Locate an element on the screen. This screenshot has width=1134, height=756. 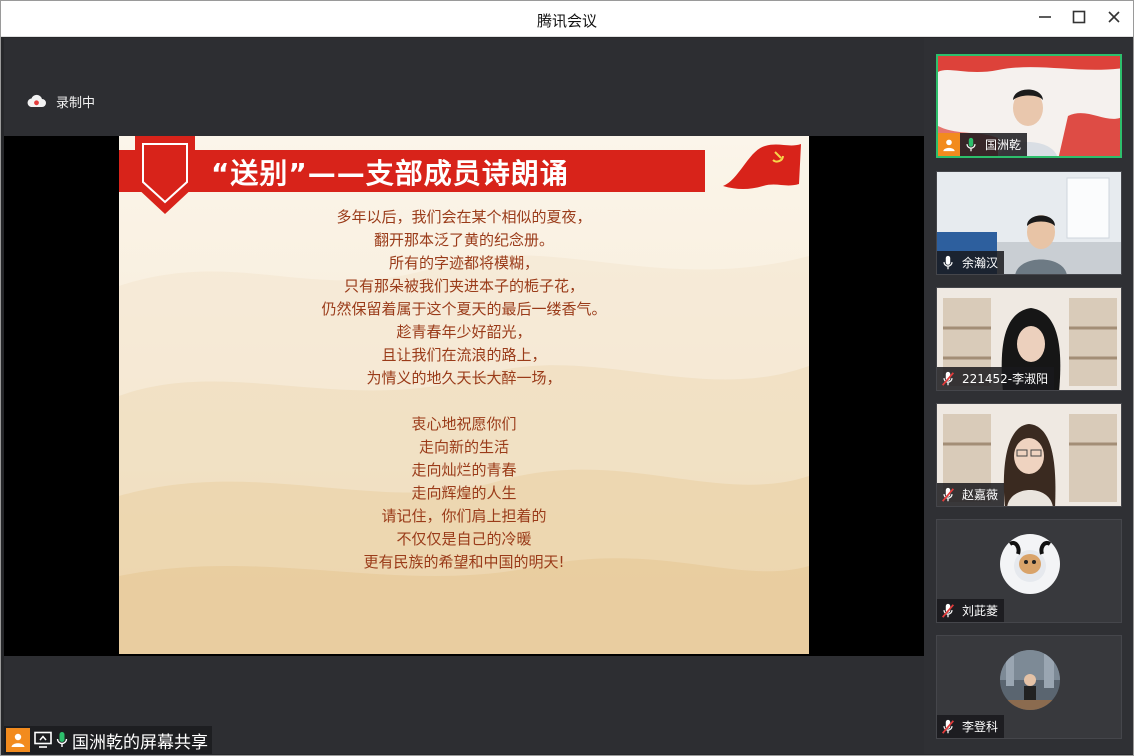
participant-tile: 刘茈菱 is located at coordinates (1029, 571).